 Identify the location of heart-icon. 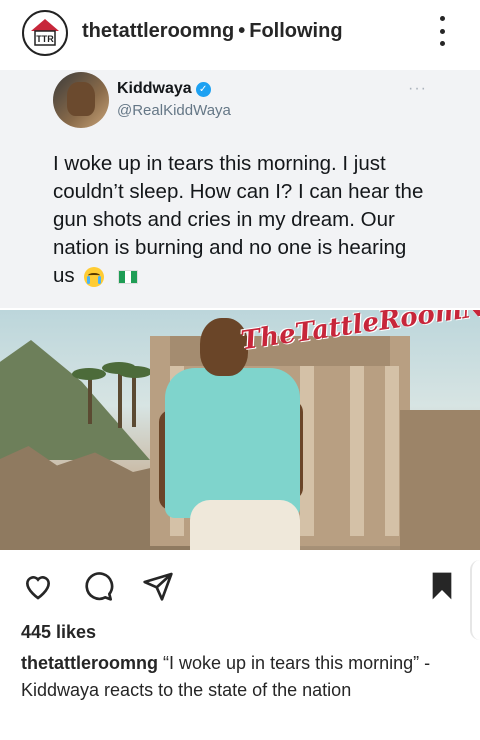
(38, 588).